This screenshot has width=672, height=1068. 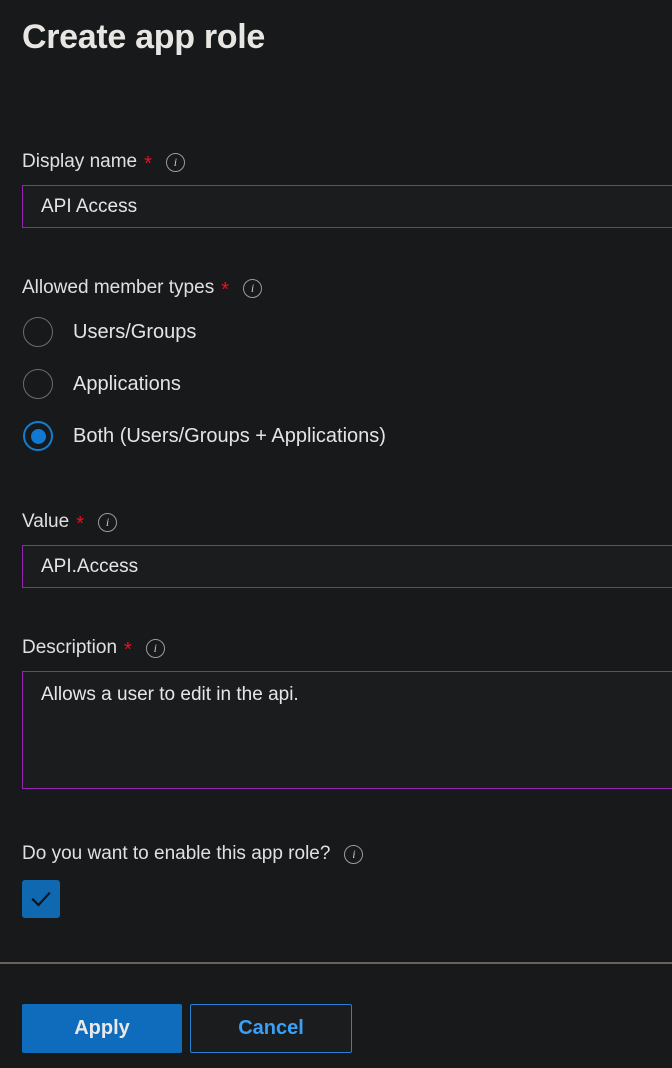 I want to click on value-label: Value * i, so click(x=347, y=522).